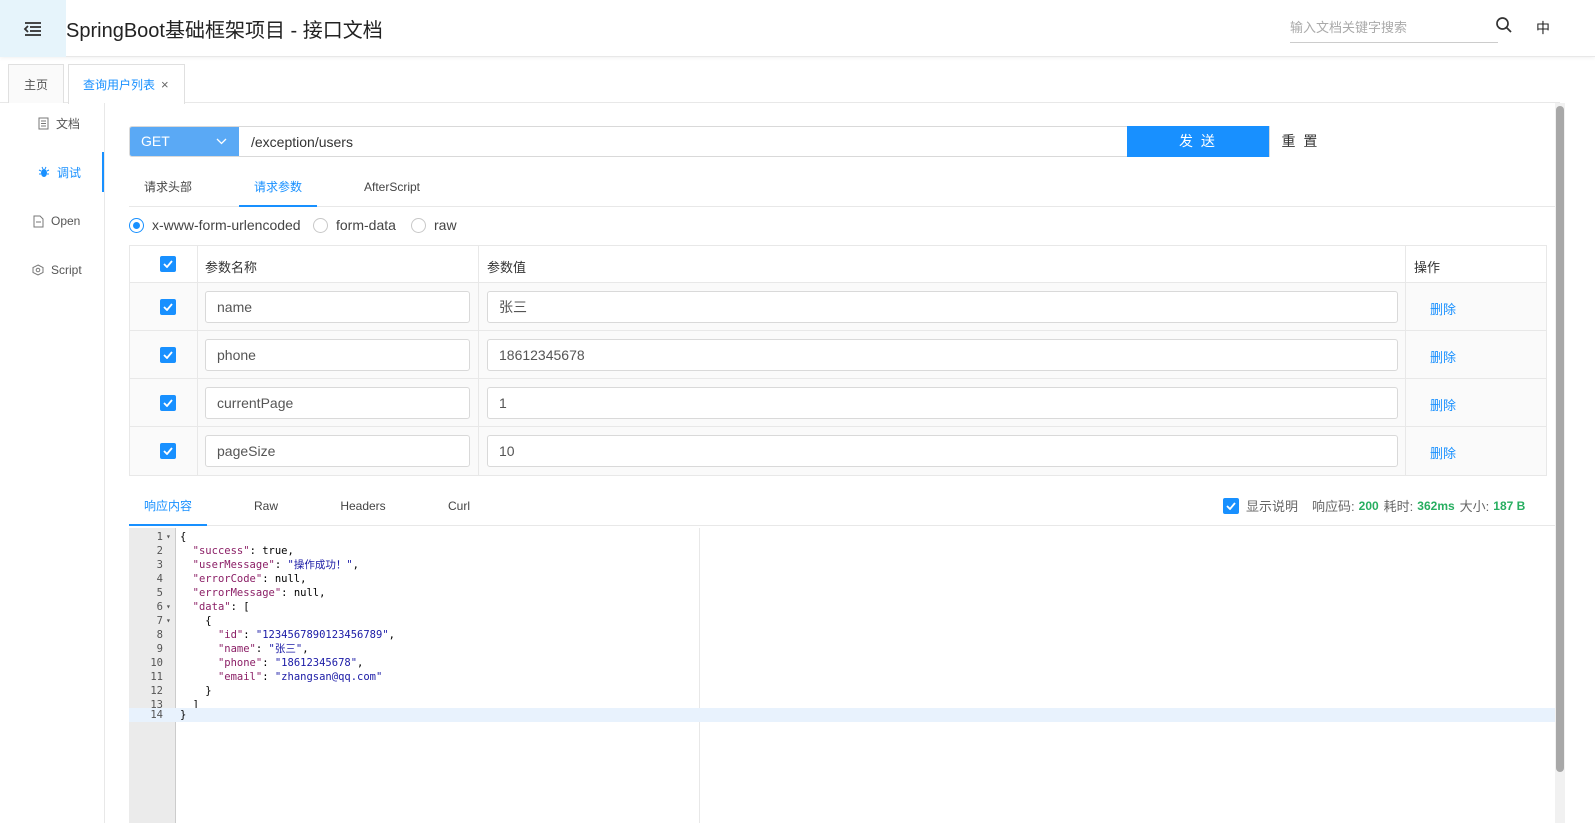  What do you see at coordinates (797, 28) in the screenshot?
I see `top-header: SpringBoot基础框架项目 - 接口文档 中` at bounding box center [797, 28].